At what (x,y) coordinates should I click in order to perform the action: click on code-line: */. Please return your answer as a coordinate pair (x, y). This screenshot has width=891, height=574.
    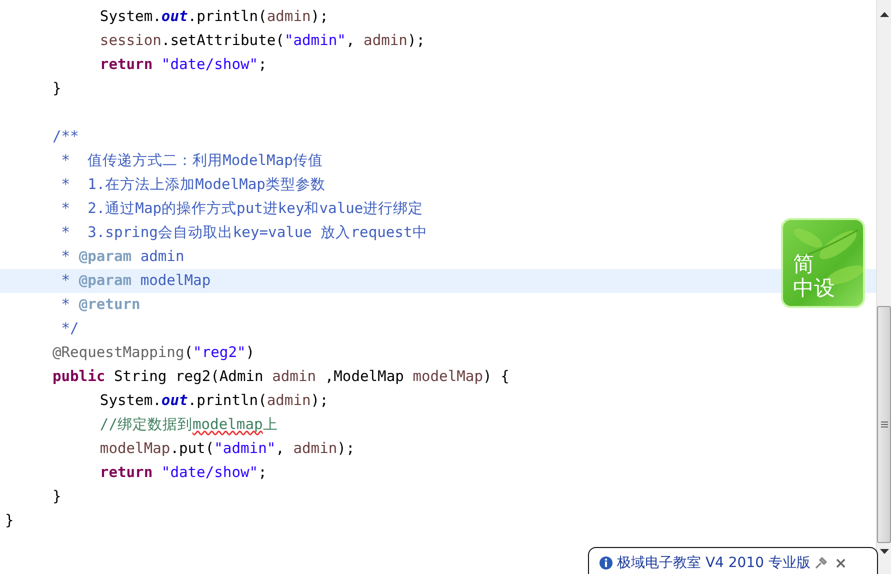
    Looking at the image, I should click on (69, 328).